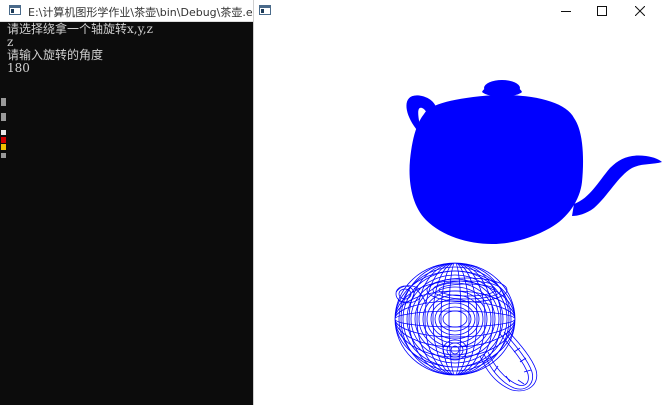 The image size is (662, 405). I want to click on console-line: 请输入旋转的角度, so click(55, 55).